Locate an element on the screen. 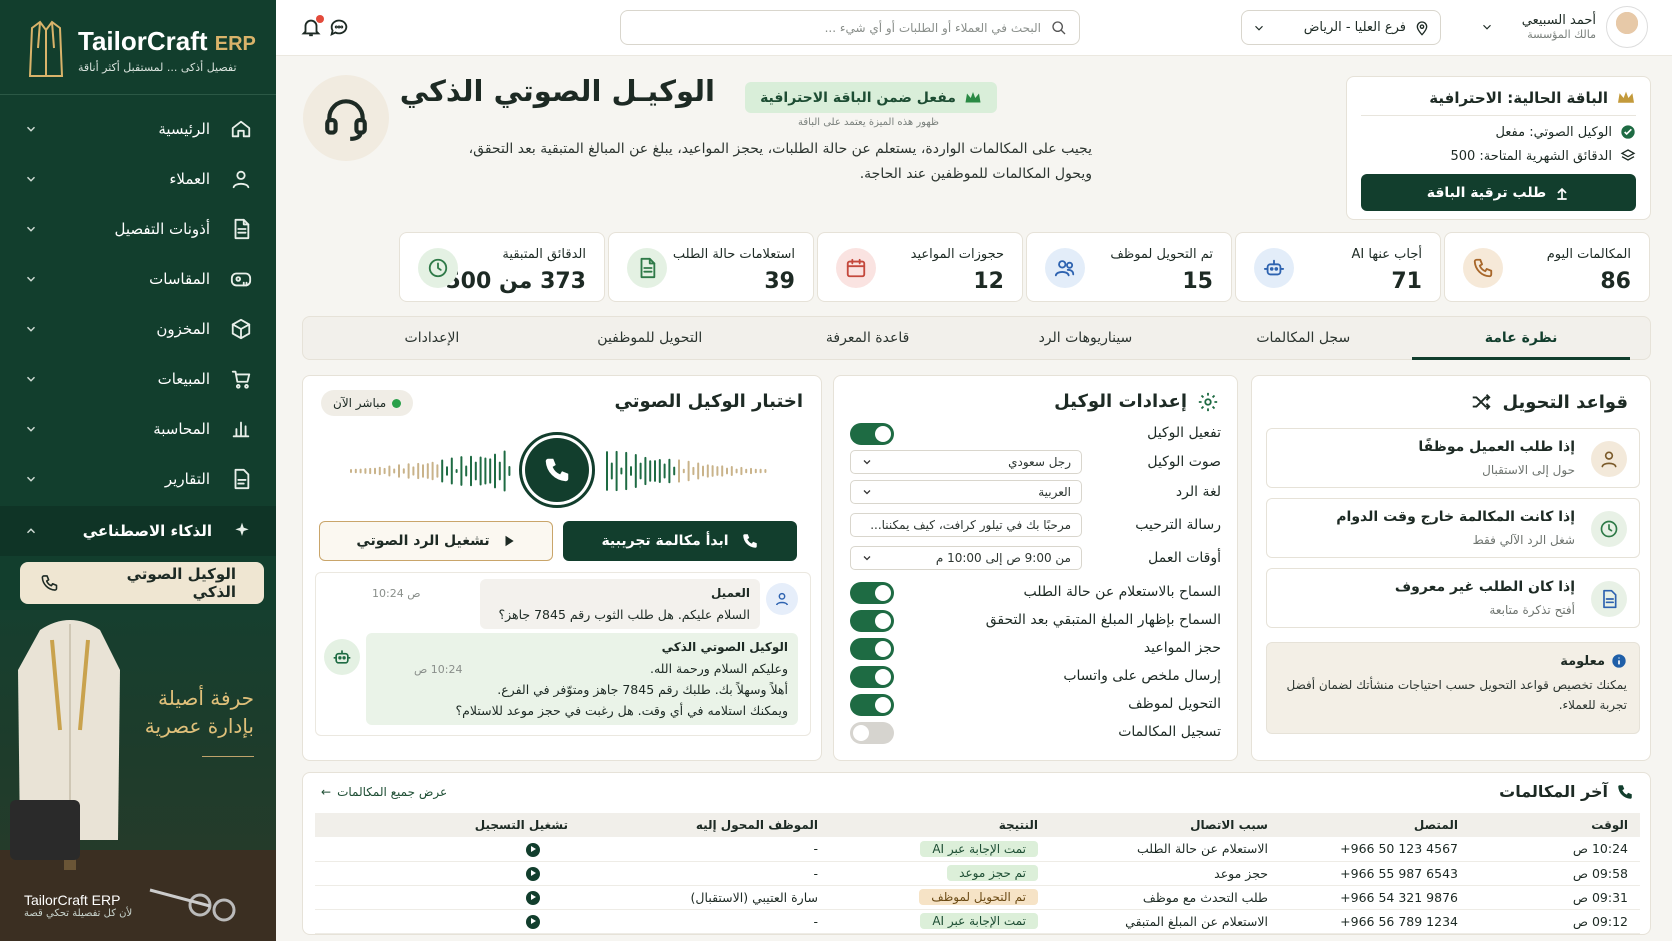 Image resolution: width=1672 pixels, height=941 pixels. language-select: العربية is located at coordinates (966, 492).